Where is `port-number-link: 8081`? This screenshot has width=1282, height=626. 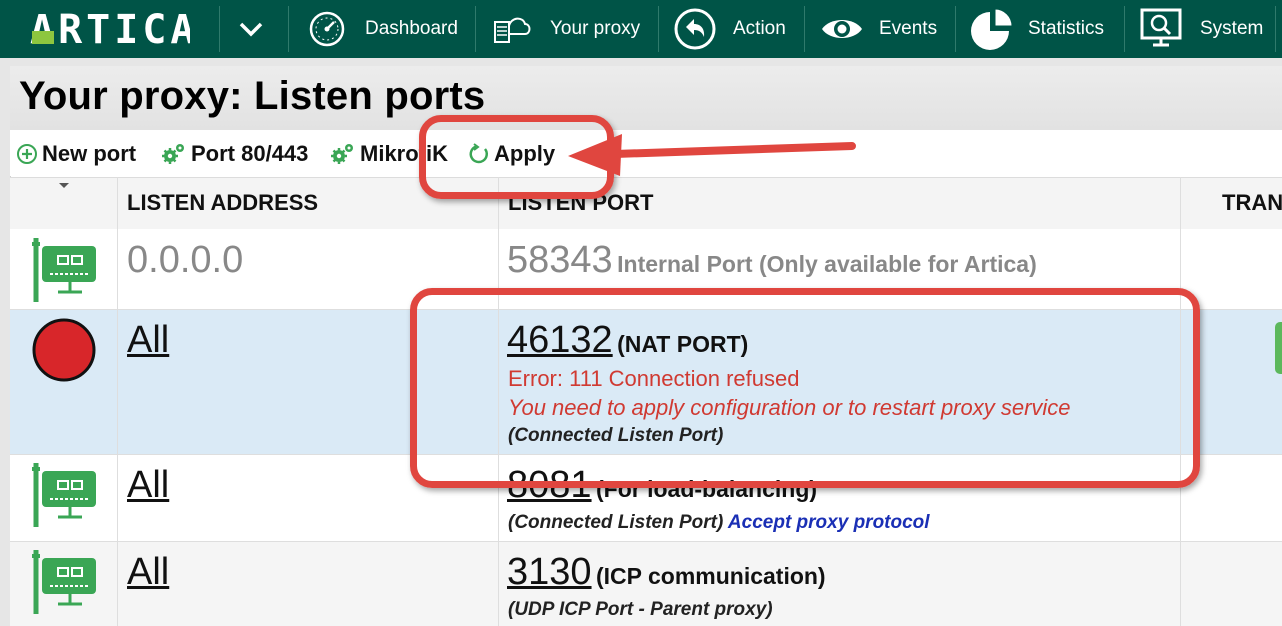 port-number-link: 8081 is located at coordinates (549, 485).